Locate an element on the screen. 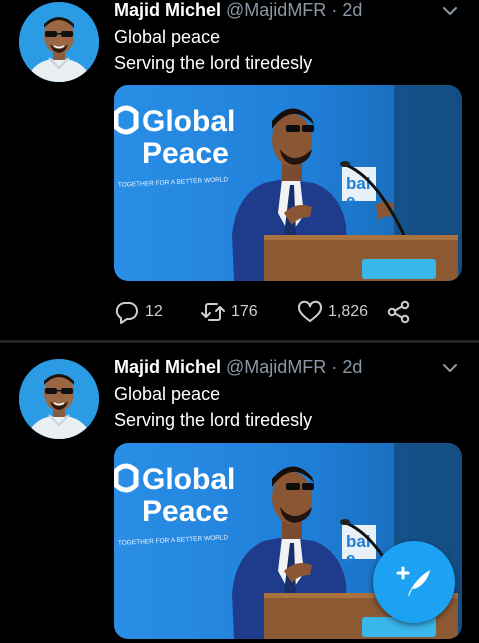 The height and width of the screenshot is (643, 479). retweet-count: 176 is located at coordinates (244, 311).